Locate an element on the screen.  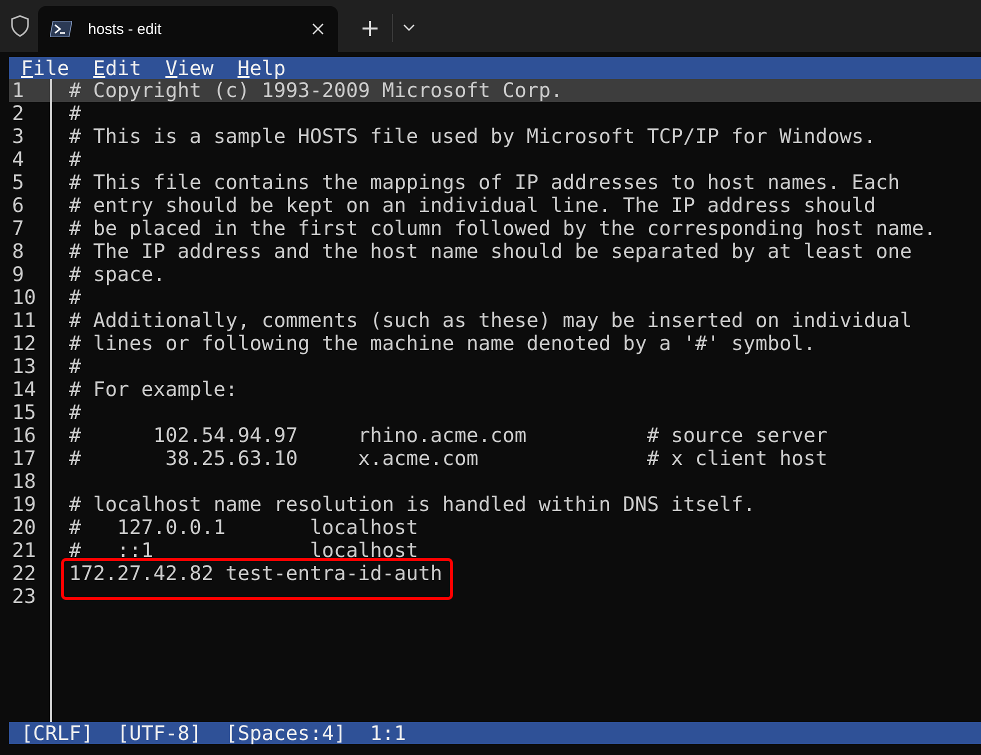
line-number: 19 is located at coordinates (24, 504).